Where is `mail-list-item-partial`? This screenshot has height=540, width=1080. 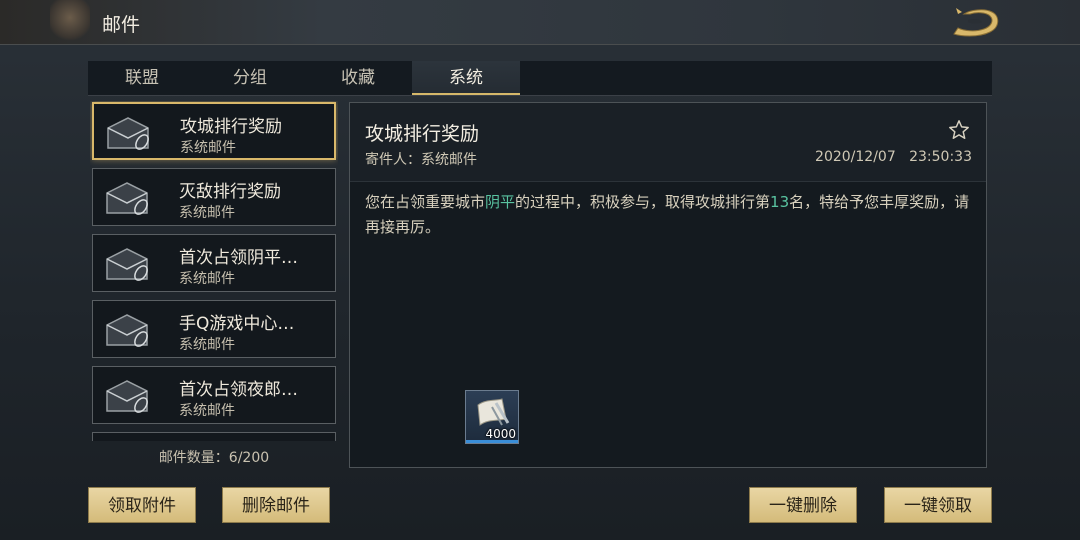
mail-list-item-partial is located at coordinates (214, 436).